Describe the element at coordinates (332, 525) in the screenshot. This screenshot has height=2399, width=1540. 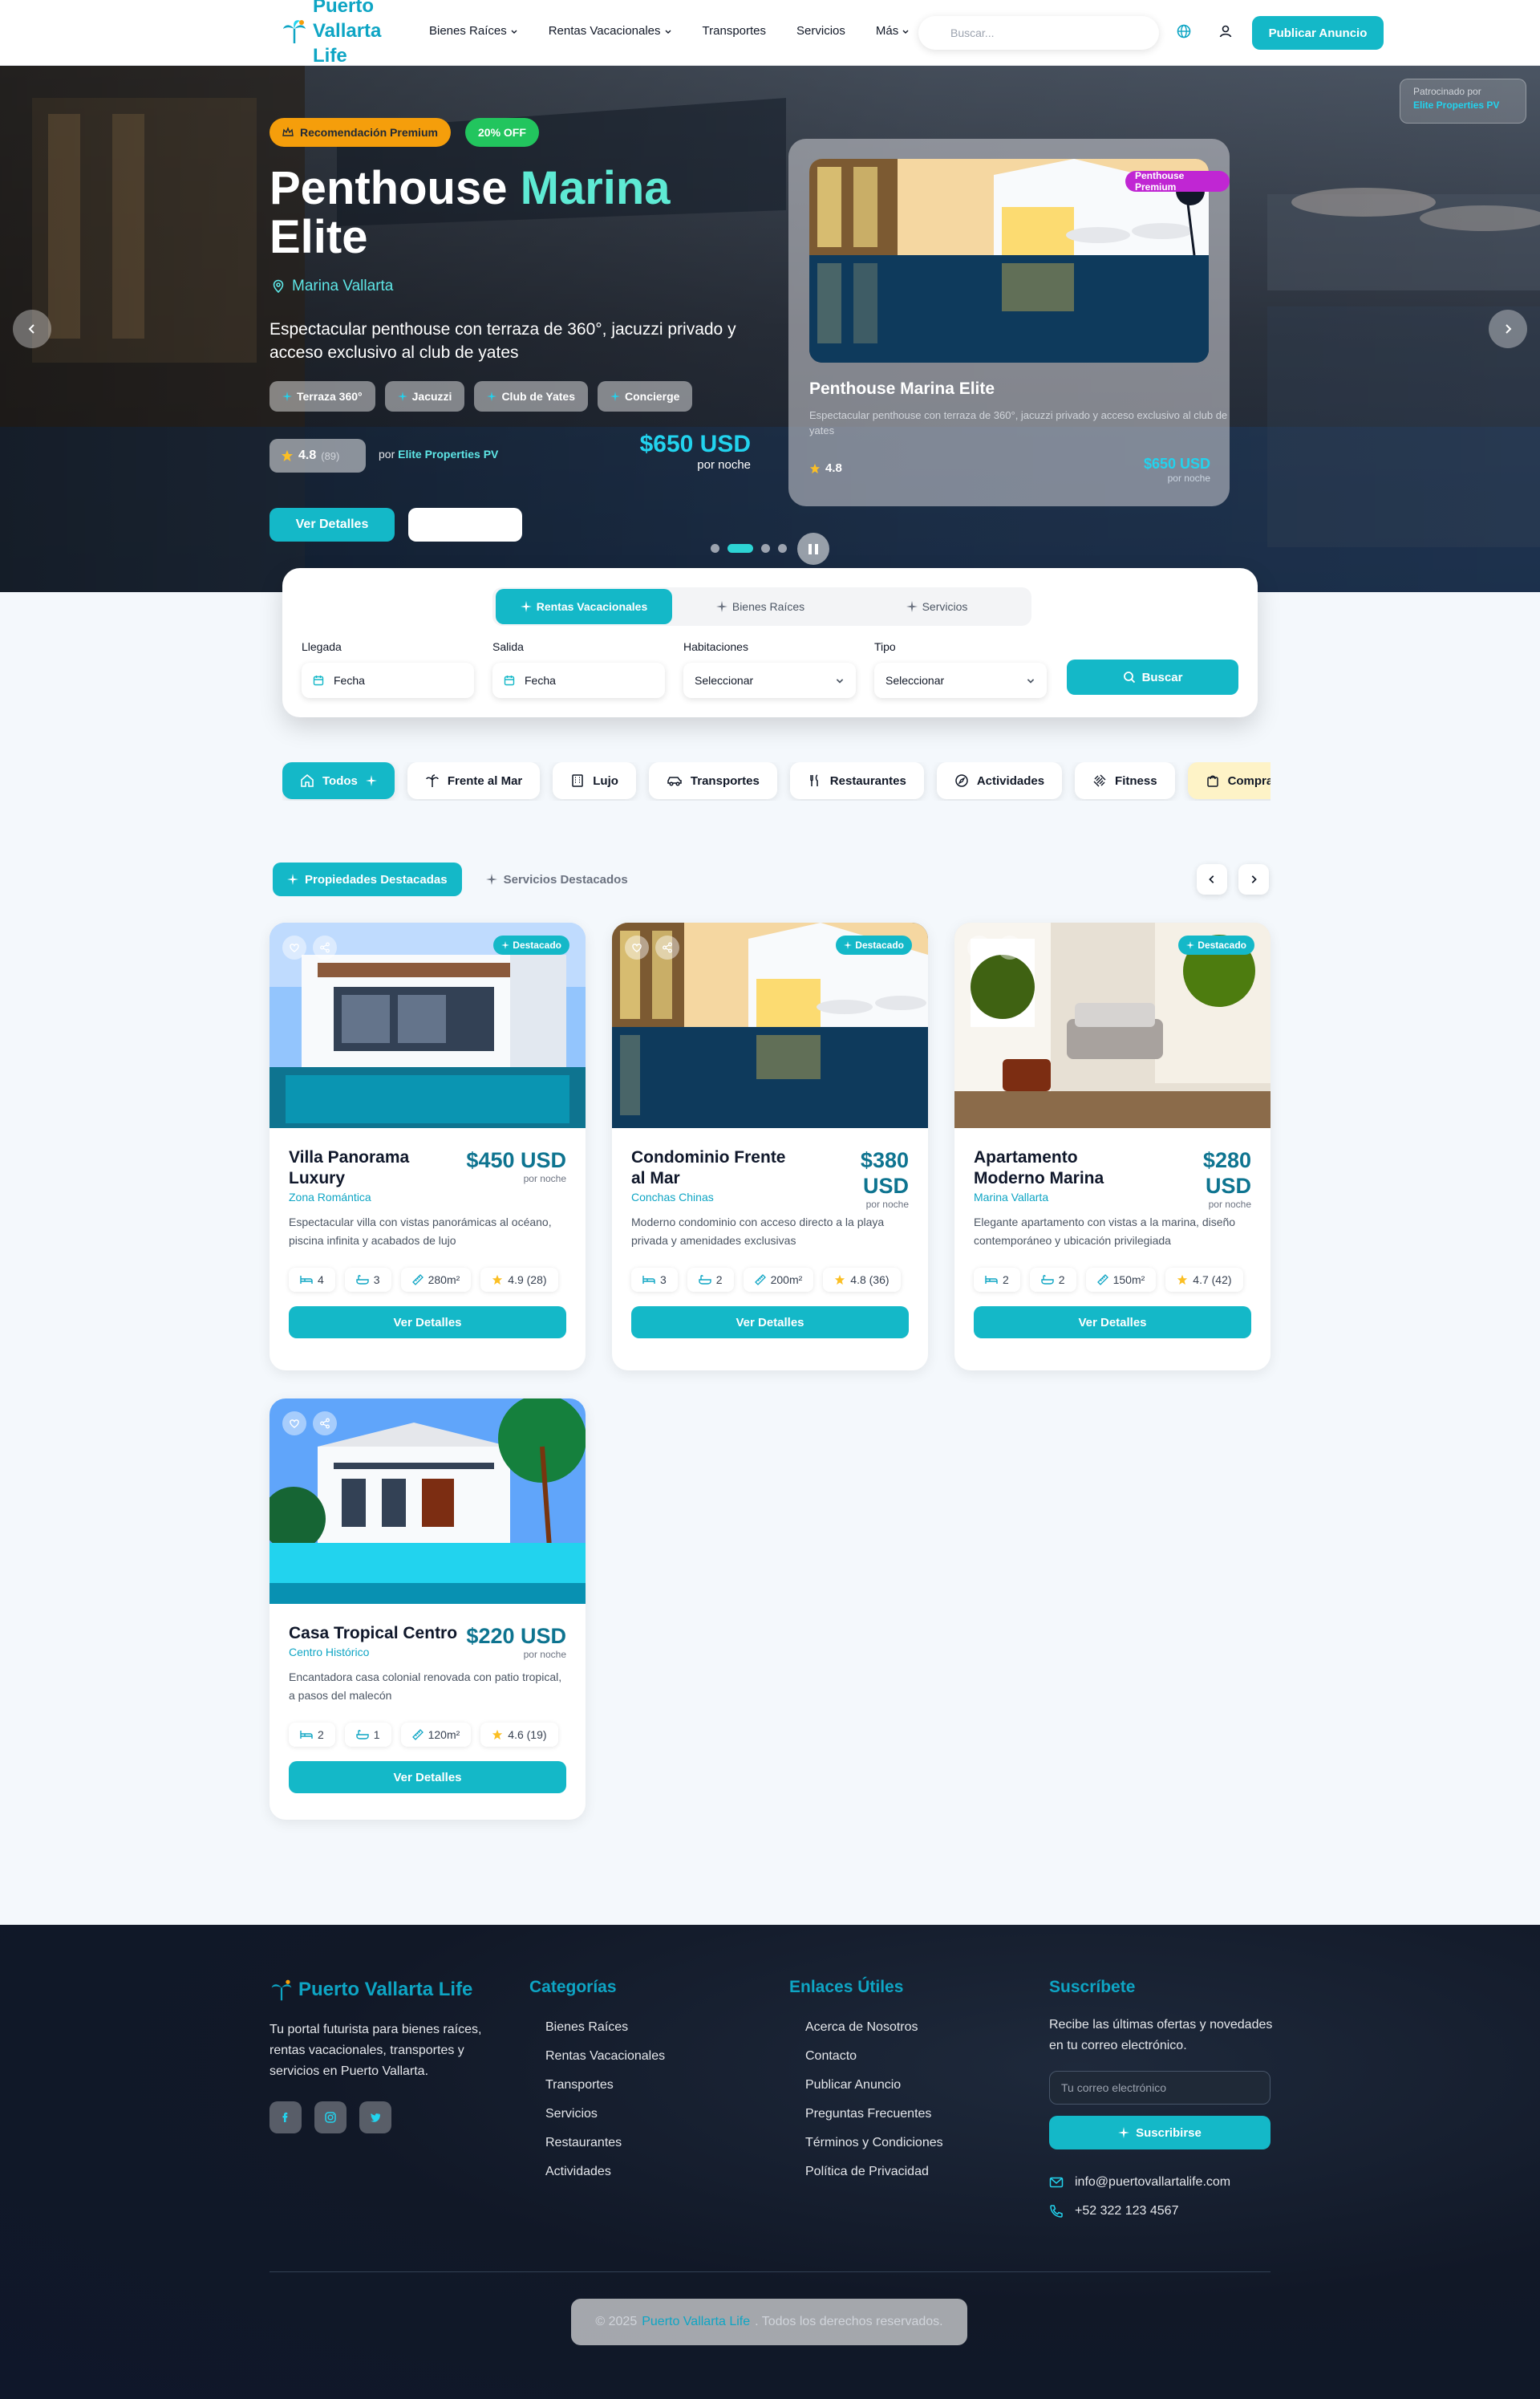
I see `hero-details-button: Ver Detalles` at that location.